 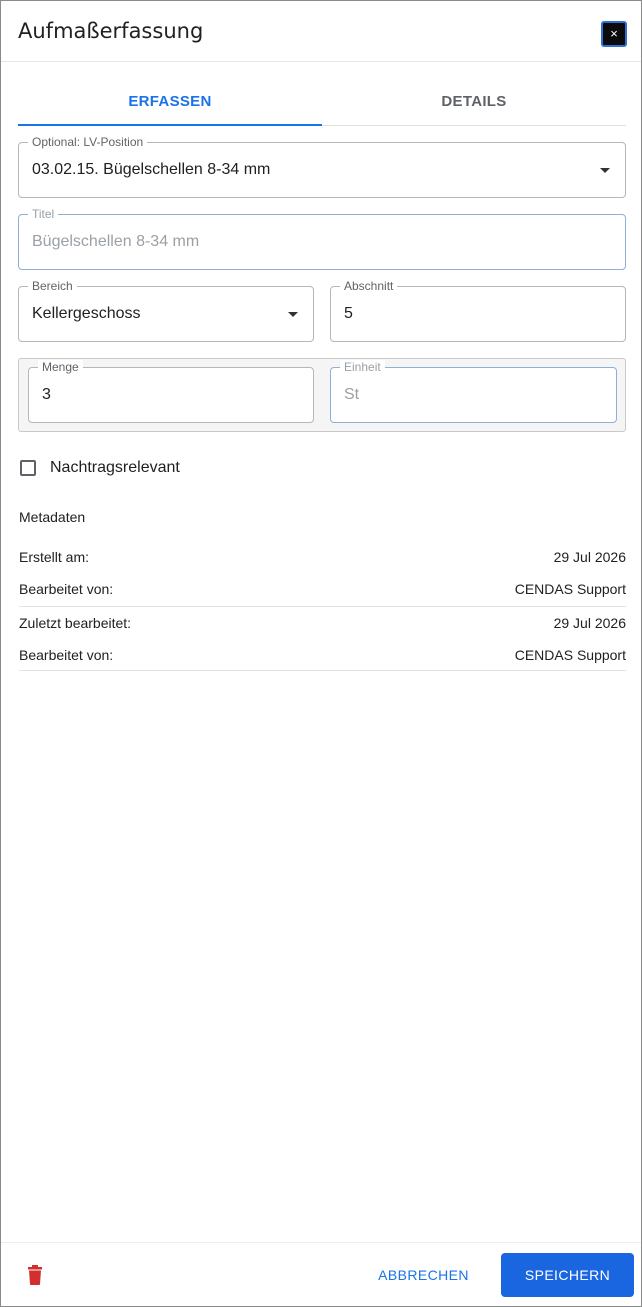 What do you see at coordinates (170, 102) in the screenshot?
I see `tab-erfassen: ERFASSEN` at bounding box center [170, 102].